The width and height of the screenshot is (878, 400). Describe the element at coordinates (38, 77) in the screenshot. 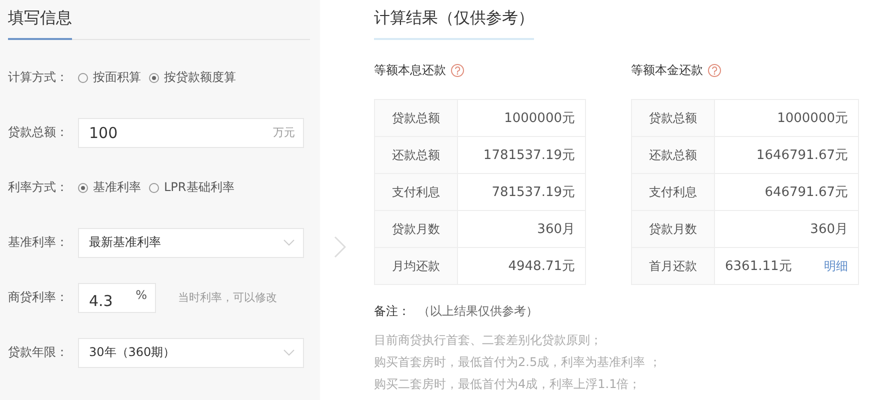

I see `field-label: 计算方式：` at that location.